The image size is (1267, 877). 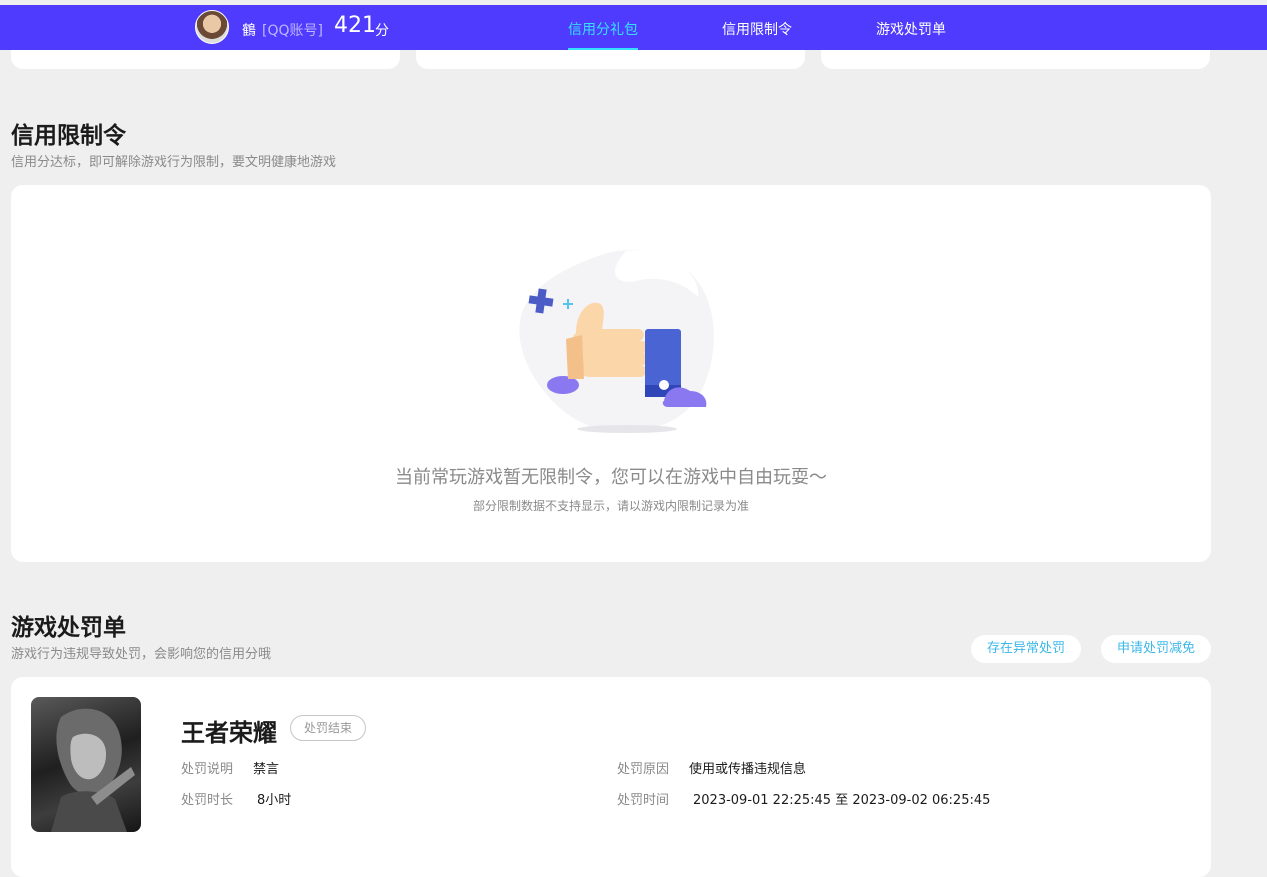 What do you see at coordinates (212, 27) in the screenshot?
I see `avatar` at bounding box center [212, 27].